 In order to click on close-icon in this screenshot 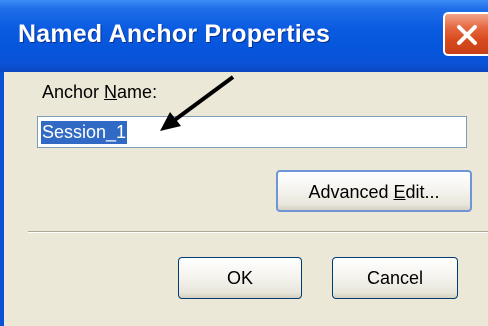, I will do `click(467, 35)`.